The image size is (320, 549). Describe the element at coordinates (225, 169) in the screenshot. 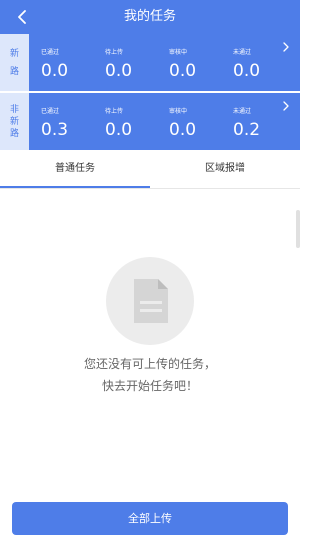

I see `tab-area-report: 区域报增` at that location.